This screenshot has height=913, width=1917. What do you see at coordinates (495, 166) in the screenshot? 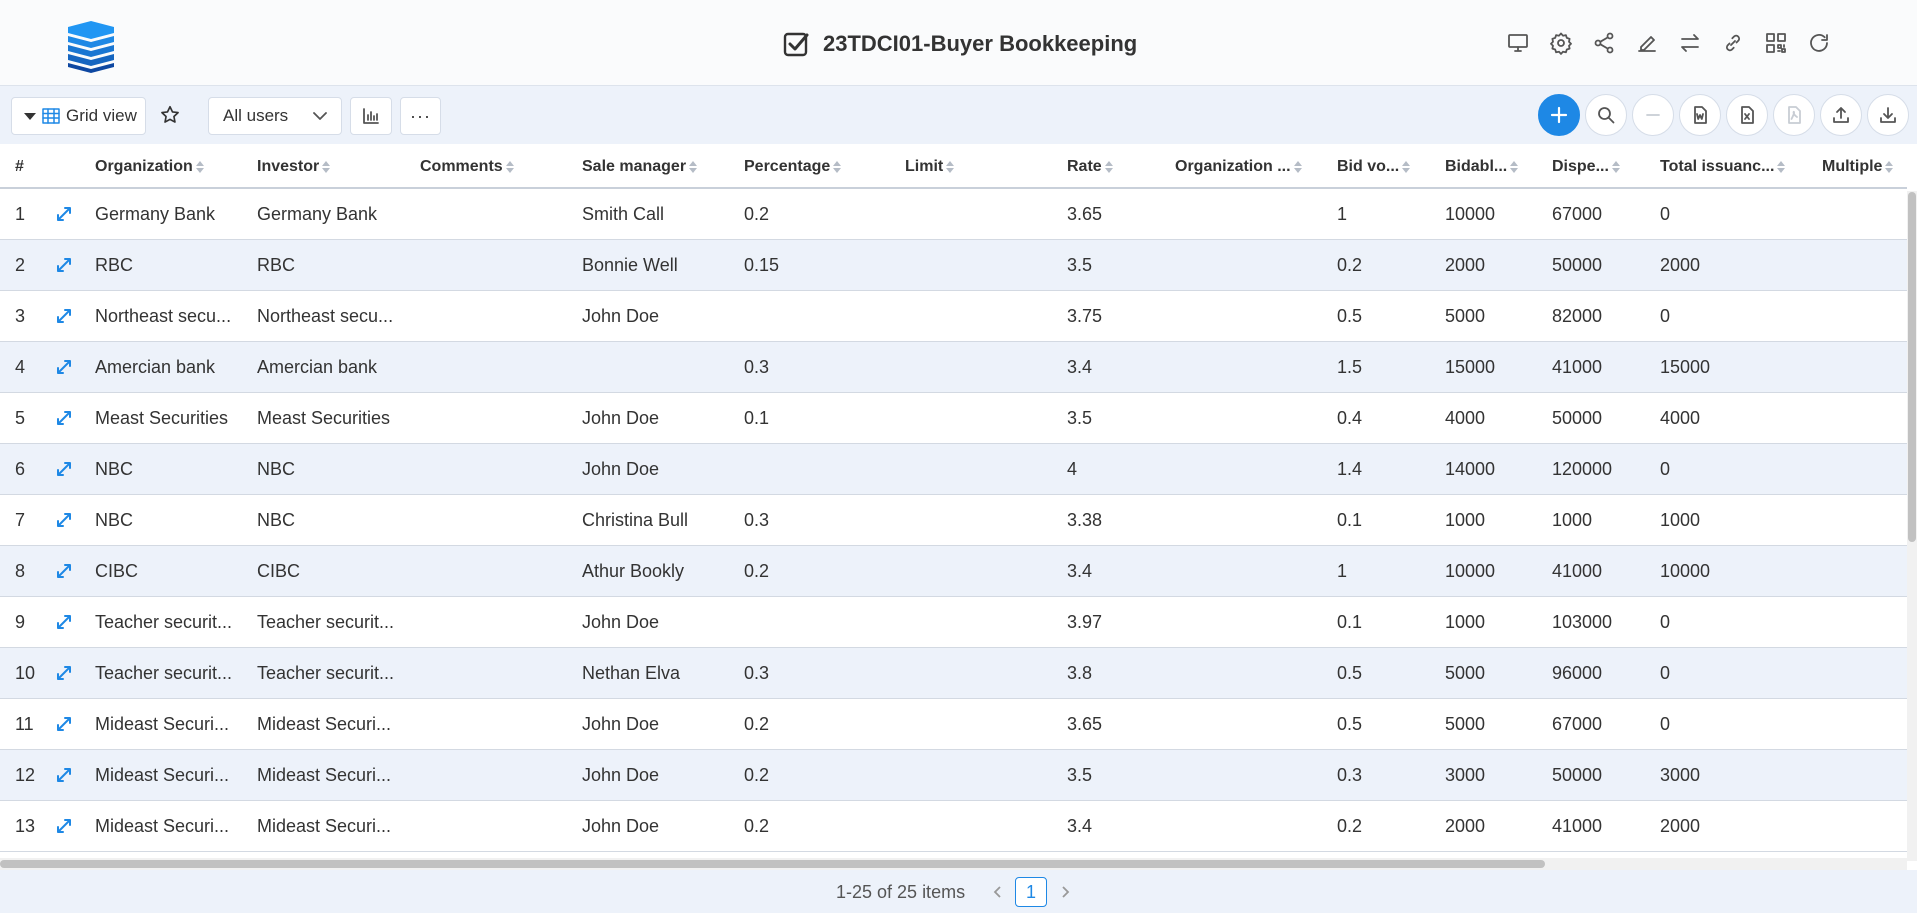
I see `header-col-comments: Comments` at bounding box center [495, 166].